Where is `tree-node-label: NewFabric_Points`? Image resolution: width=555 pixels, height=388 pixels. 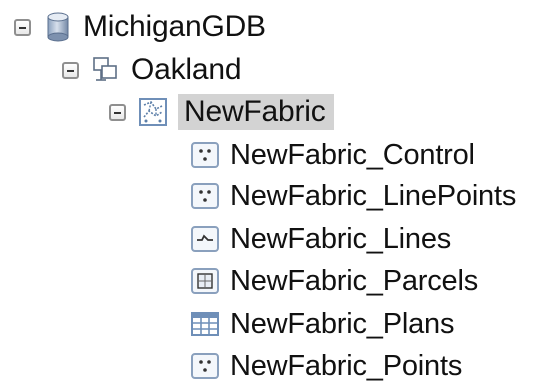 tree-node-label: NewFabric_Points is located at coordinates (346, 366).